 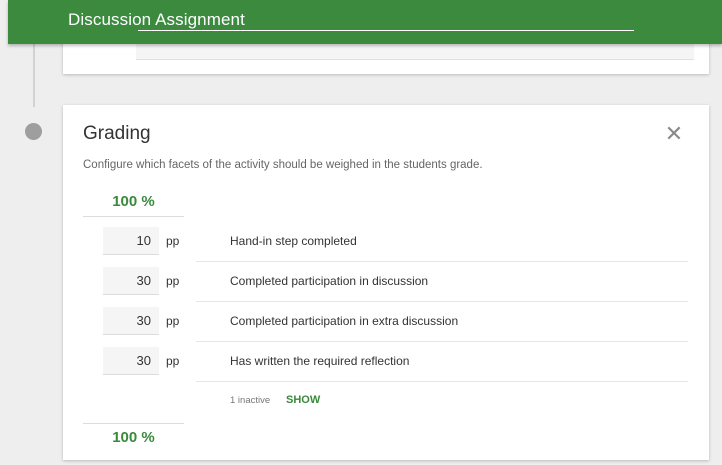 I want to click on facet-label: Completed participation in discussion, so click(x=329, y=281).